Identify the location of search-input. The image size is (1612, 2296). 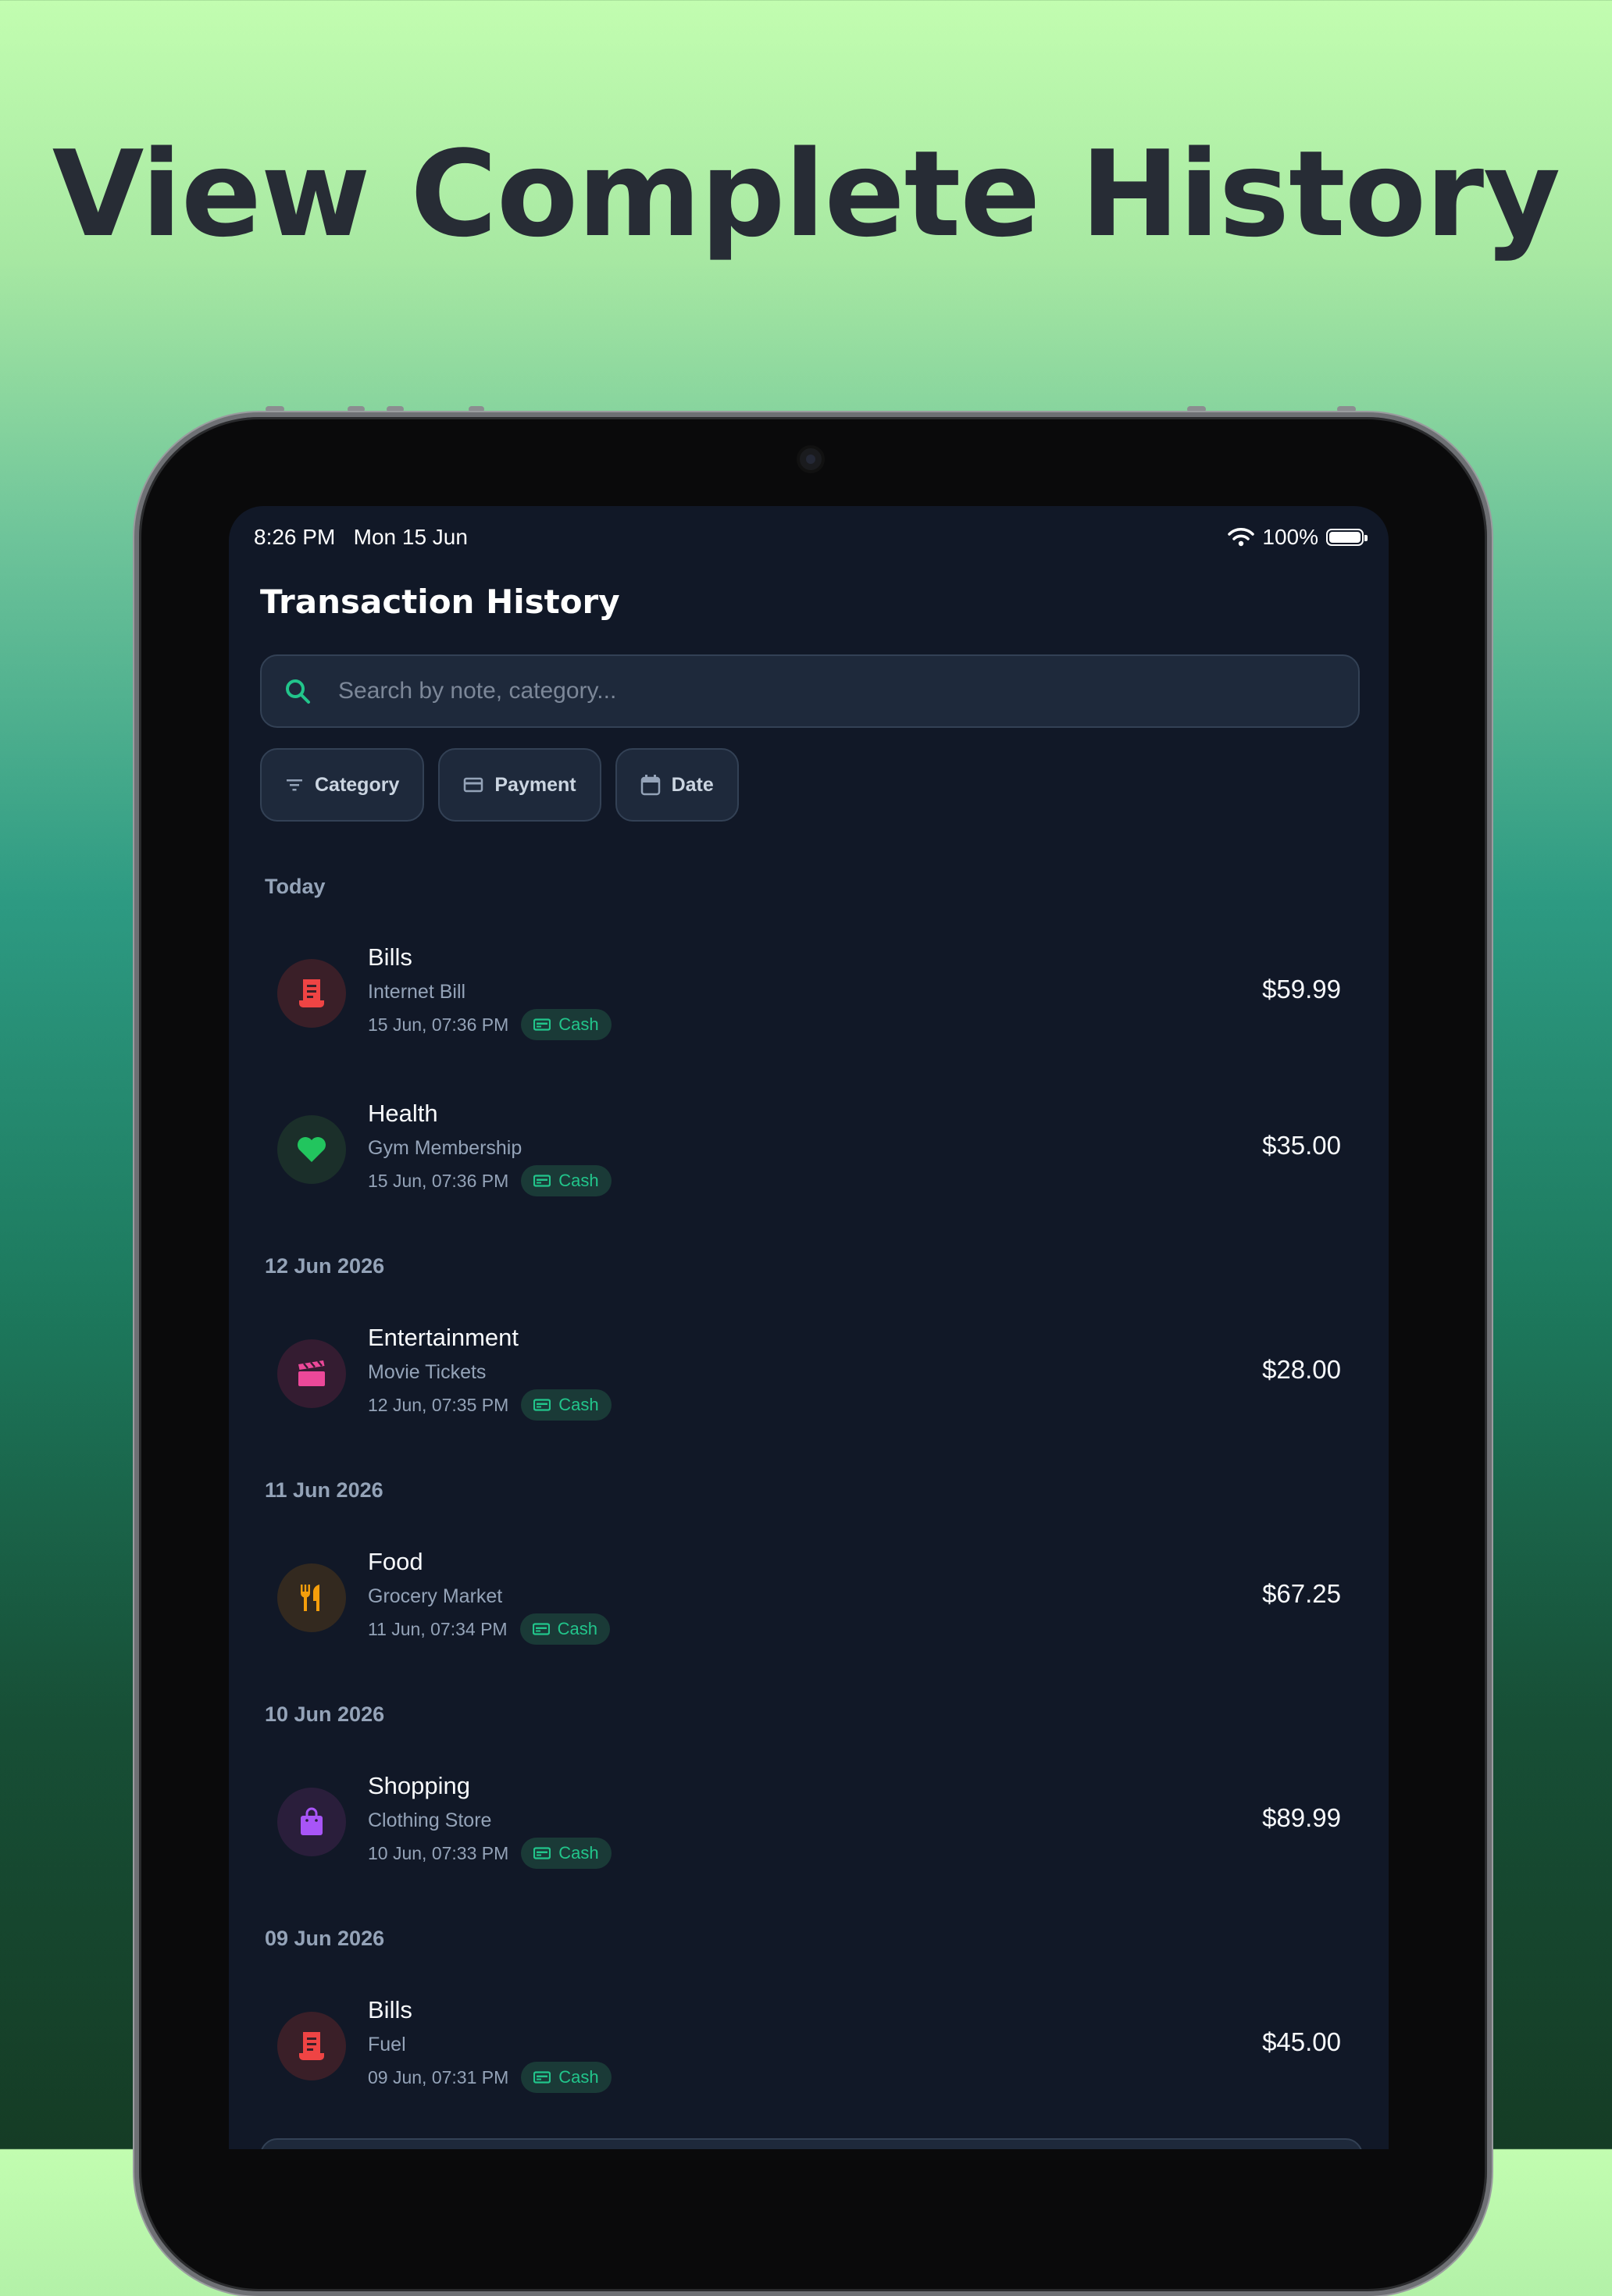
(807, 691).